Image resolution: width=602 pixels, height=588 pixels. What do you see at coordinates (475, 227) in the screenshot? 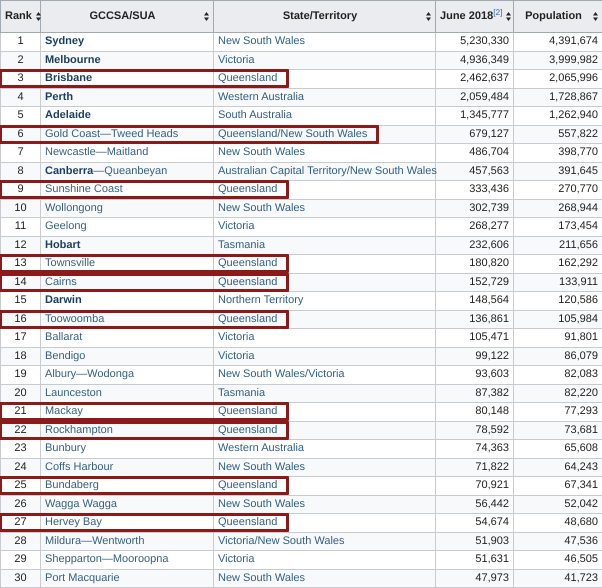
I see `number-cell: 268,277` at bounding box center [475, 227].